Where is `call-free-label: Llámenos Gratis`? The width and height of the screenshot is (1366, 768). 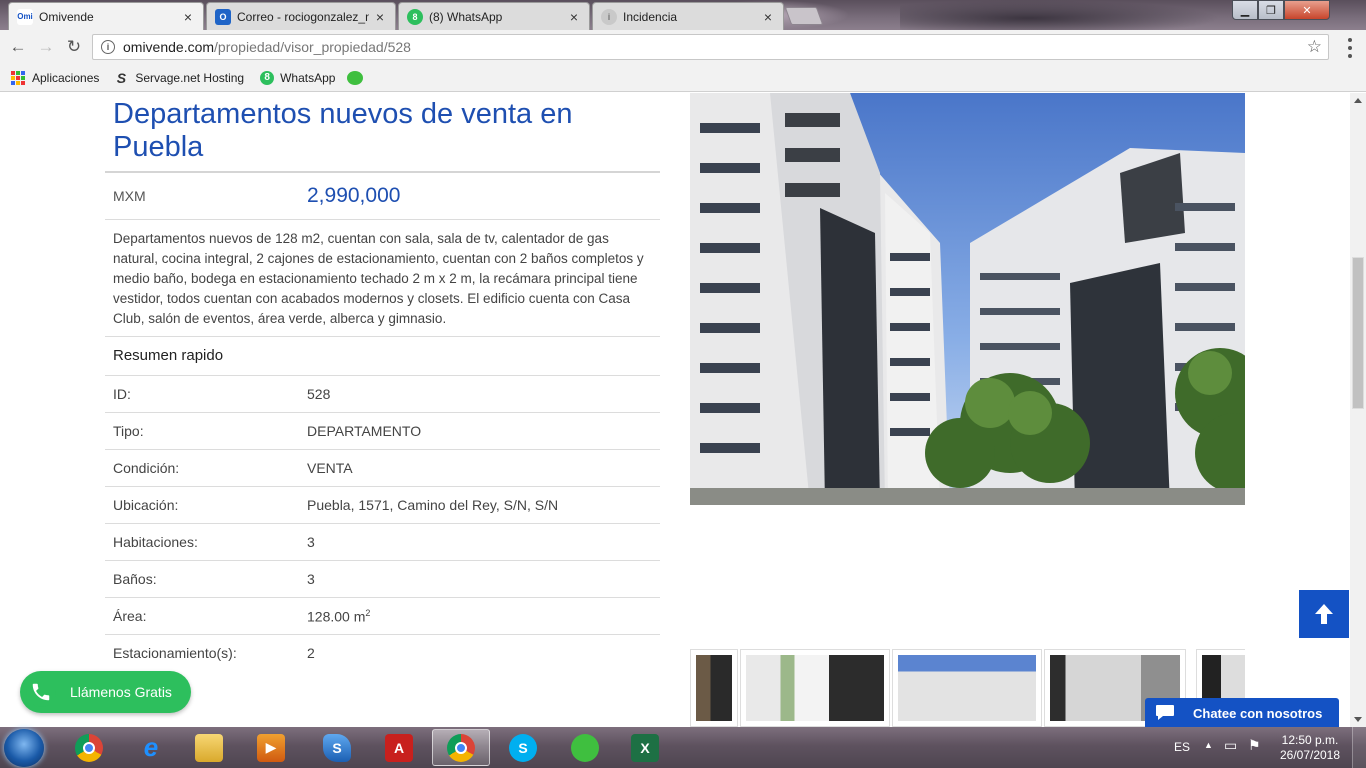 call-free-label: Llámenos Gratis is located at coordinates (121, 692).